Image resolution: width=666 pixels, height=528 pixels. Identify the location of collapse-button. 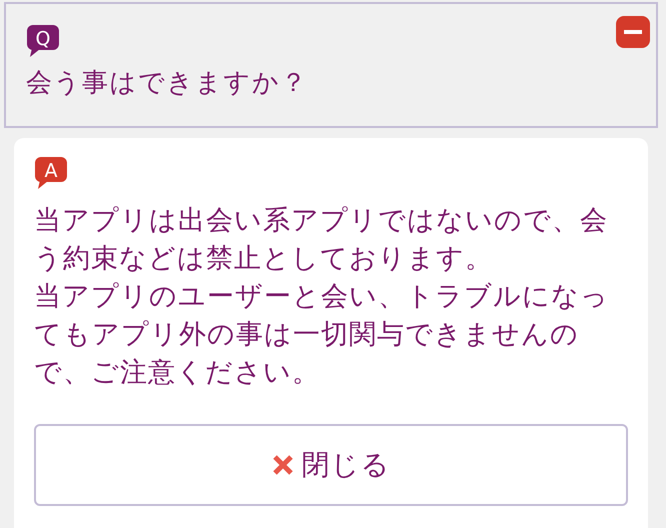
(633, 32).